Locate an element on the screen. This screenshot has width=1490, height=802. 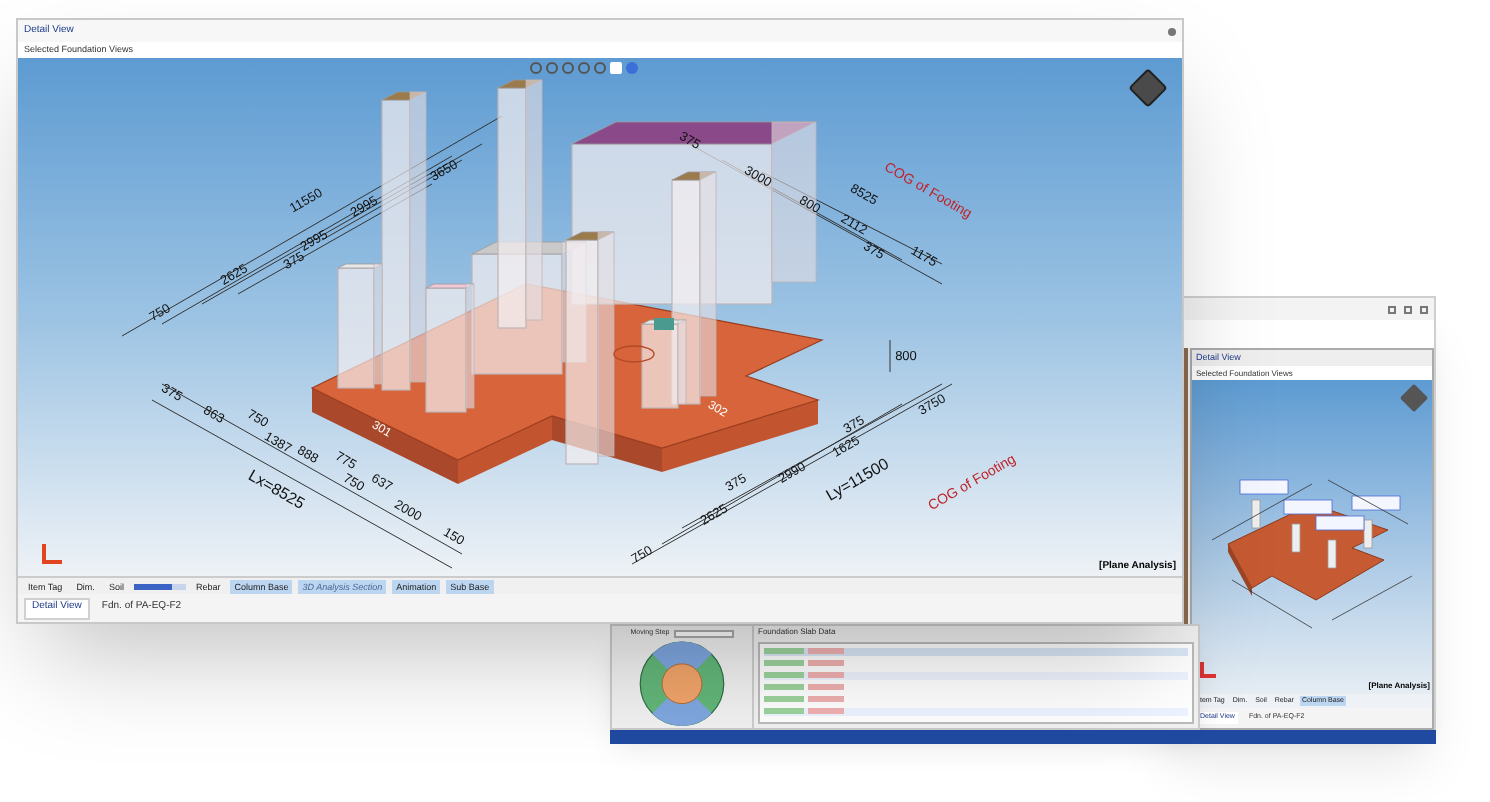
axis-icon is located at coordinates (52, 554).